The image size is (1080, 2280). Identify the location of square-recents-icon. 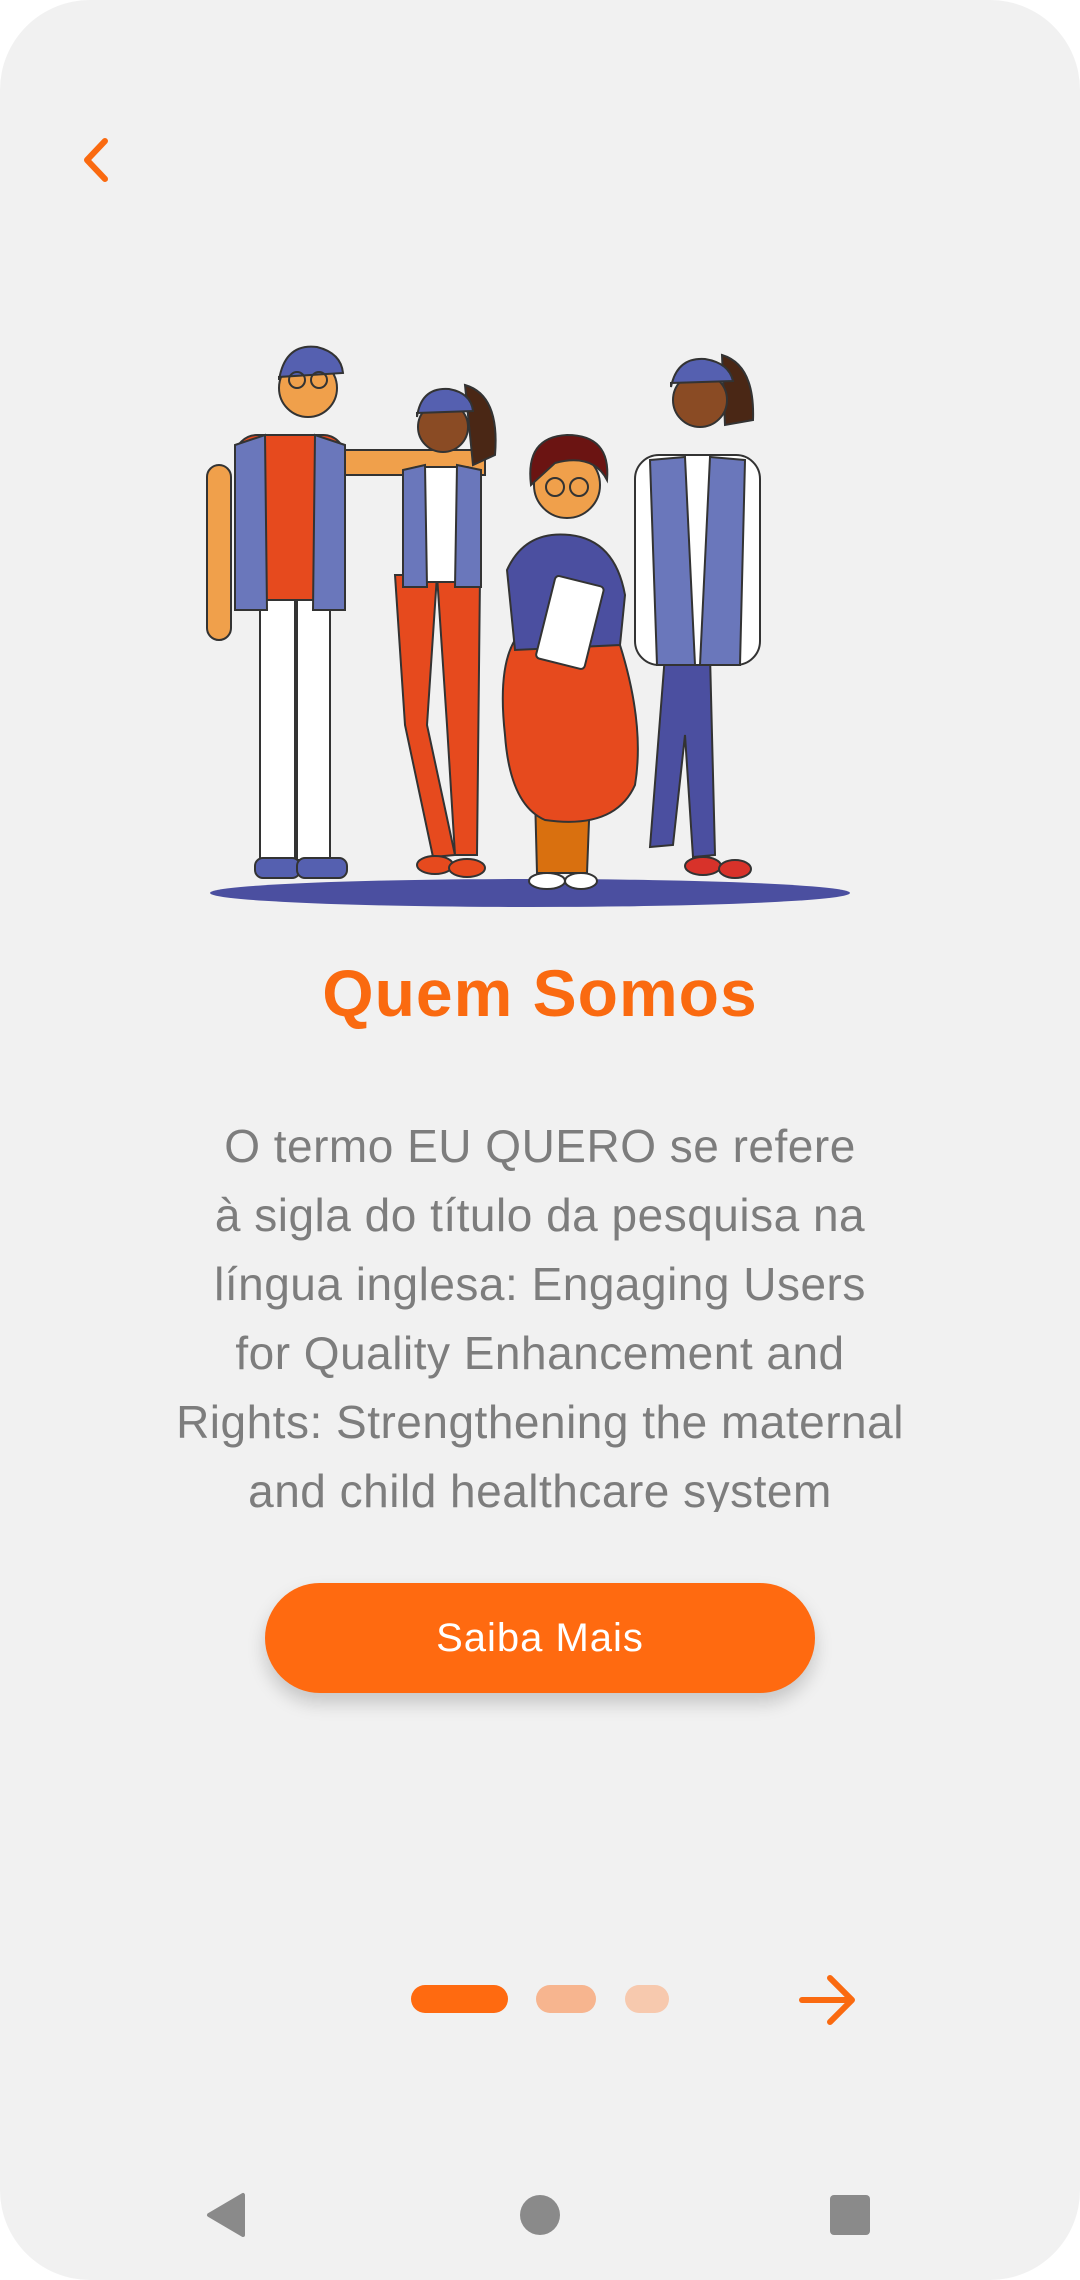
(850, 2215).